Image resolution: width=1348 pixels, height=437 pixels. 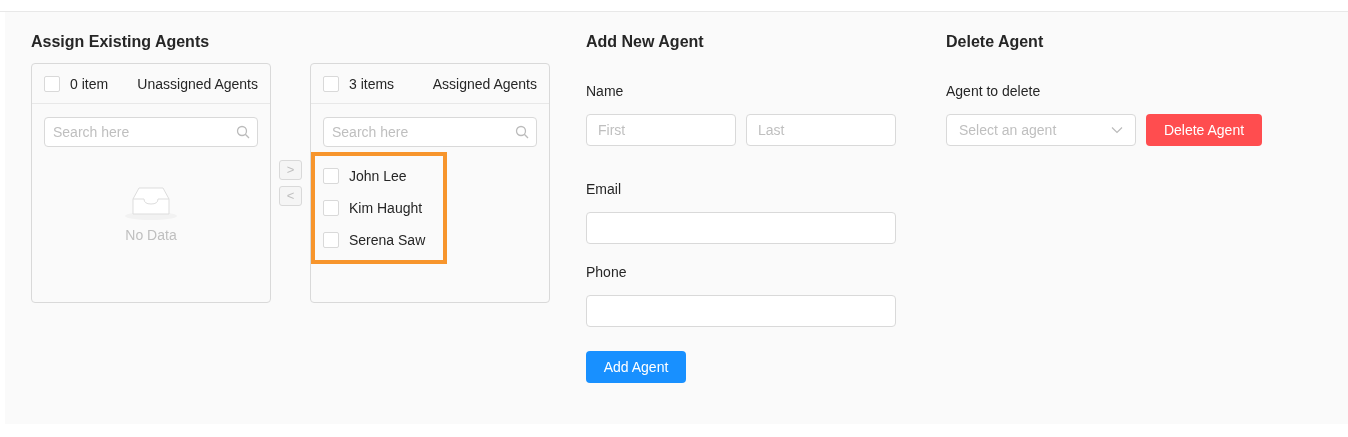 What do you see at coordinates (604, 189) in the screenshot?
I see `field-label: Email` at bounding box center [604, 189].